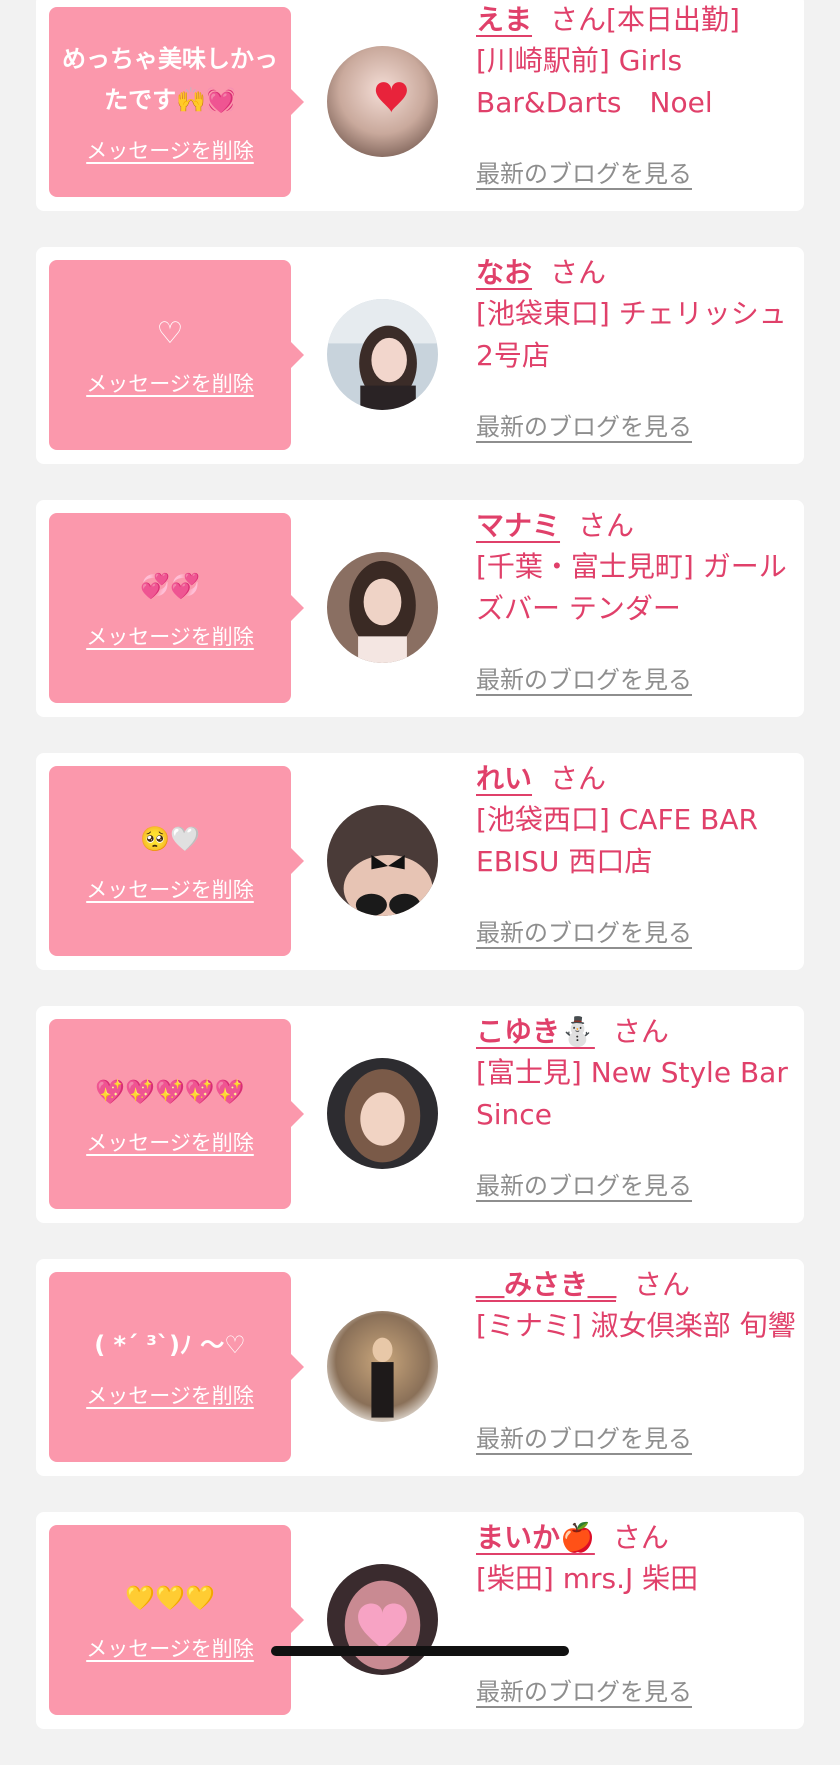  What do you see at coordinates (587, 1578) in the screenshot?
I see `shop-name: [柴田] mrs.J 柴田` at bounding box center [587, 1578].